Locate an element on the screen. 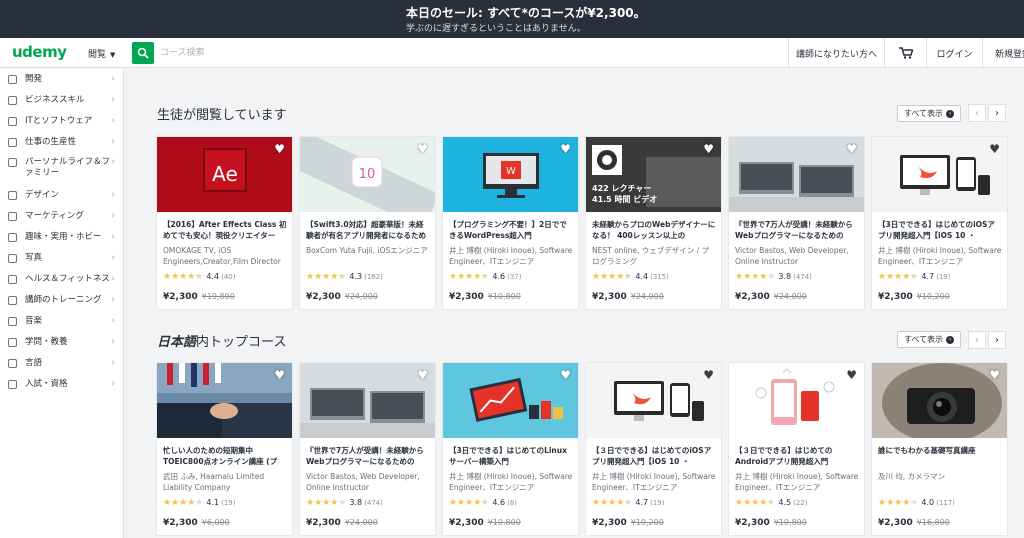 Image resolution: width=1024 pixels, height=538 pixels. course-price: ¥2,300 ¥16,800 is located at coordinates (914, 523).